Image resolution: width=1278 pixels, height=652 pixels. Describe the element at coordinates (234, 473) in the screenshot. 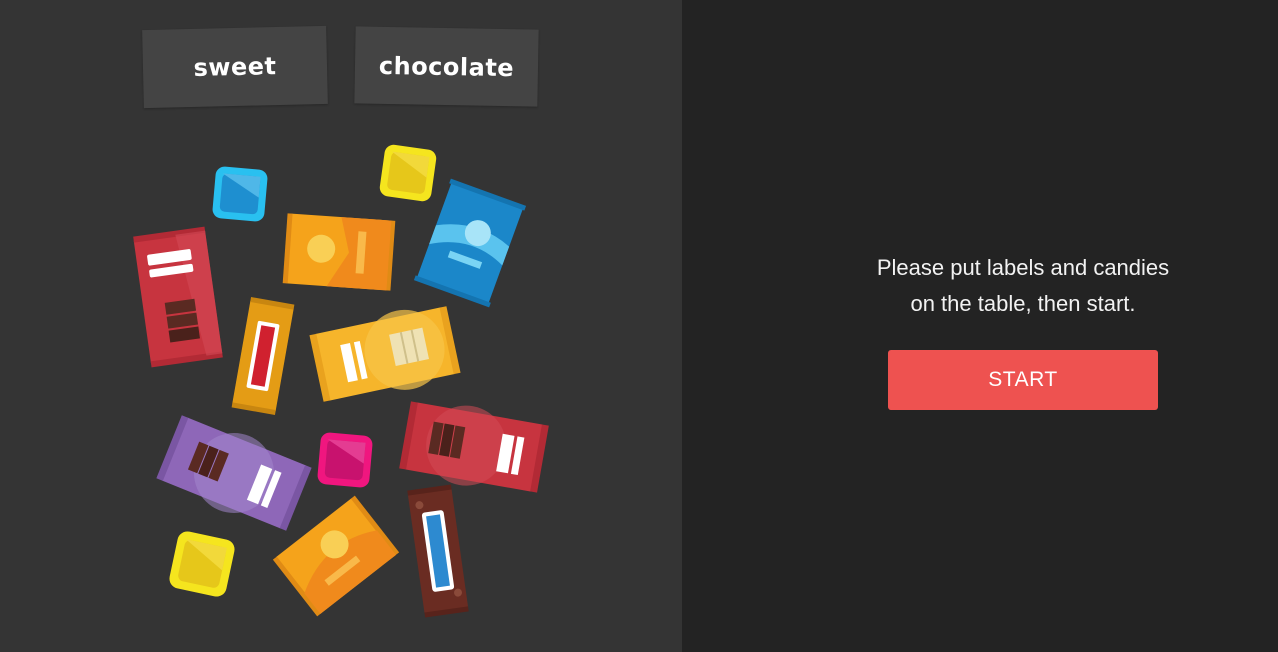

I see `purple-wrapped-chocolate` at that location.